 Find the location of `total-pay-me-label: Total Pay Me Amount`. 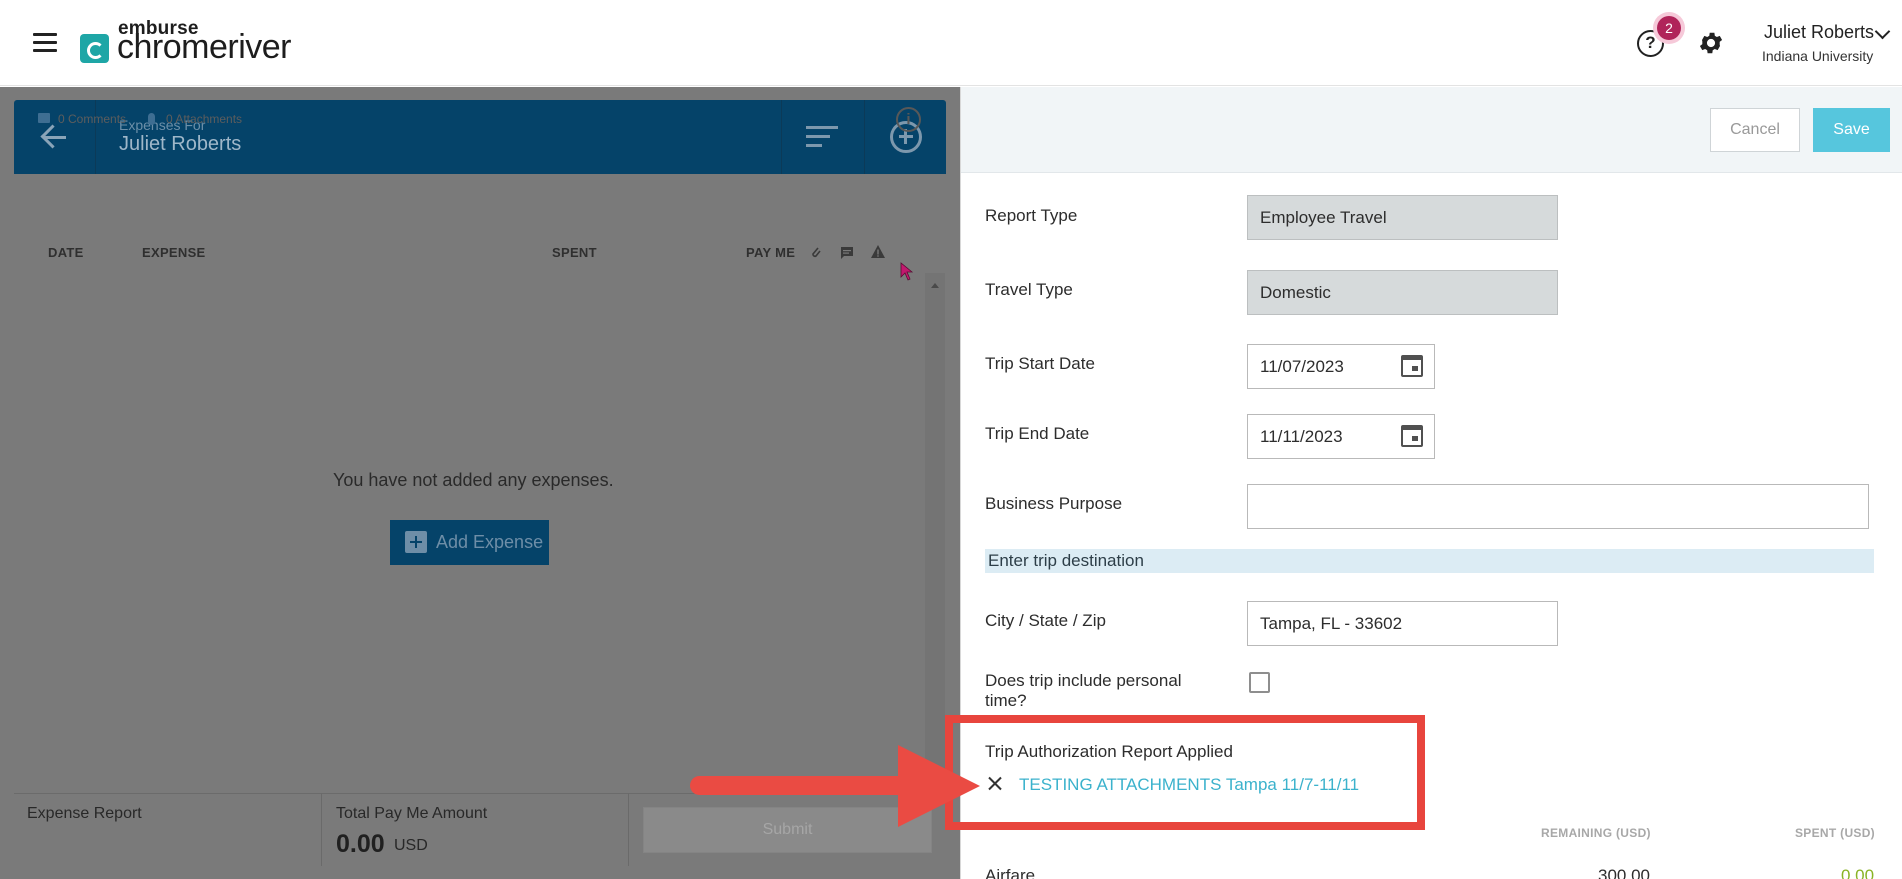

total-pay-me-label: Total Pay Me Amount is located at coordinates (412, 813).